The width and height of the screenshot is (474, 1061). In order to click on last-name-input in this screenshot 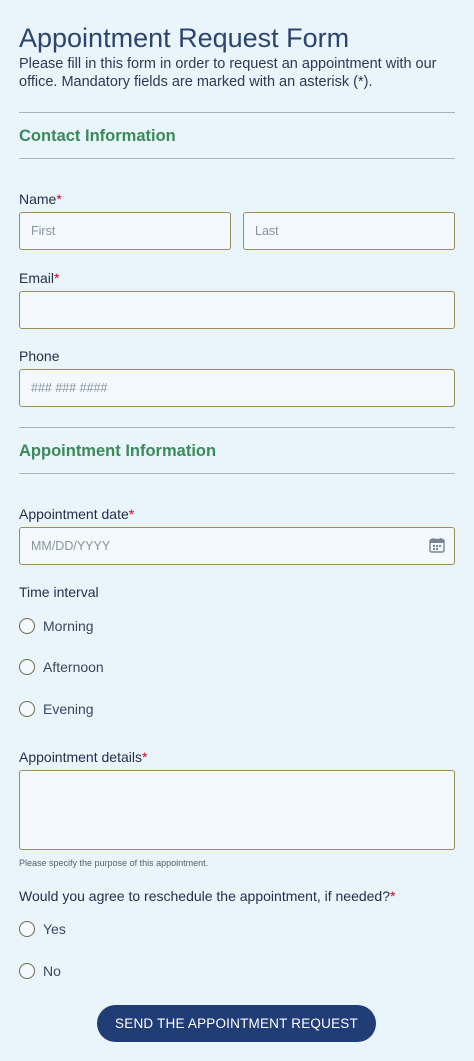, I will do `click(349, 231)`.